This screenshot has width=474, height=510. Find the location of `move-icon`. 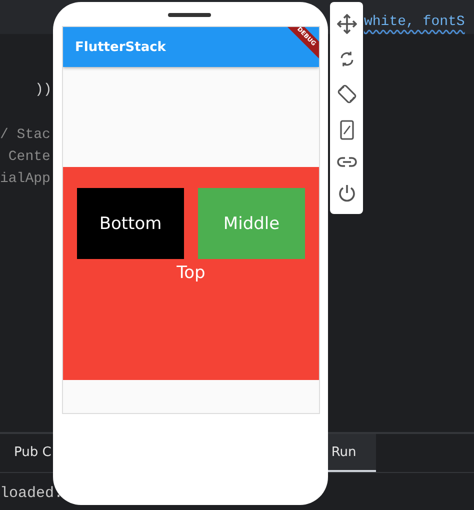

move-icon is located at coordinates (346, 24).